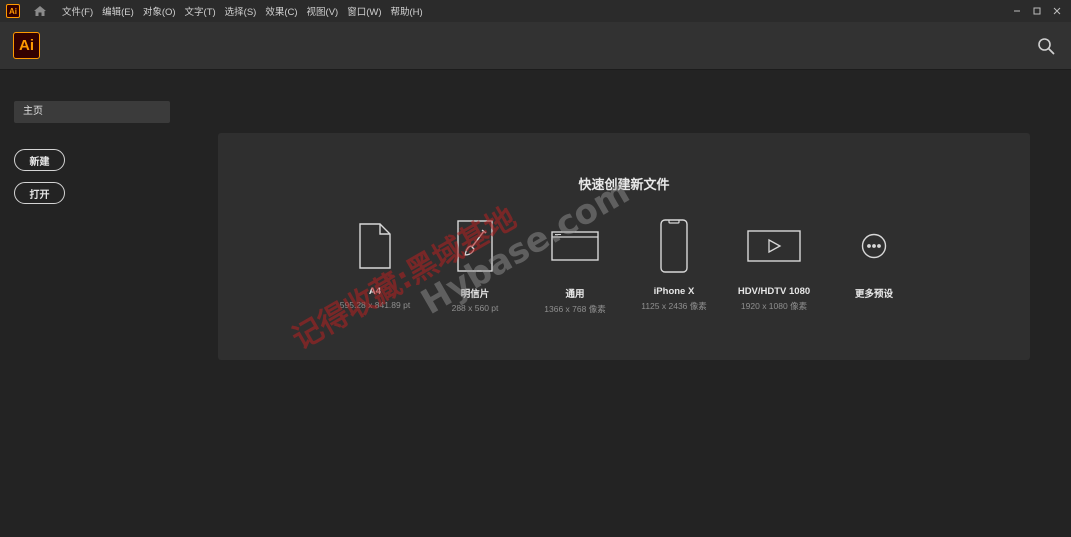  I want to click on phone-icon, so click(674, 246).